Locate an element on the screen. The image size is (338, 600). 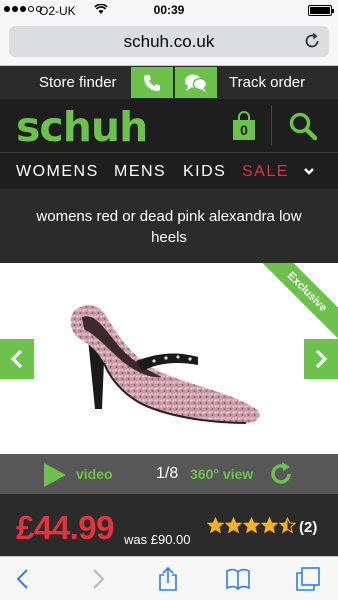
star-rating is located at coordinates (251, 525).